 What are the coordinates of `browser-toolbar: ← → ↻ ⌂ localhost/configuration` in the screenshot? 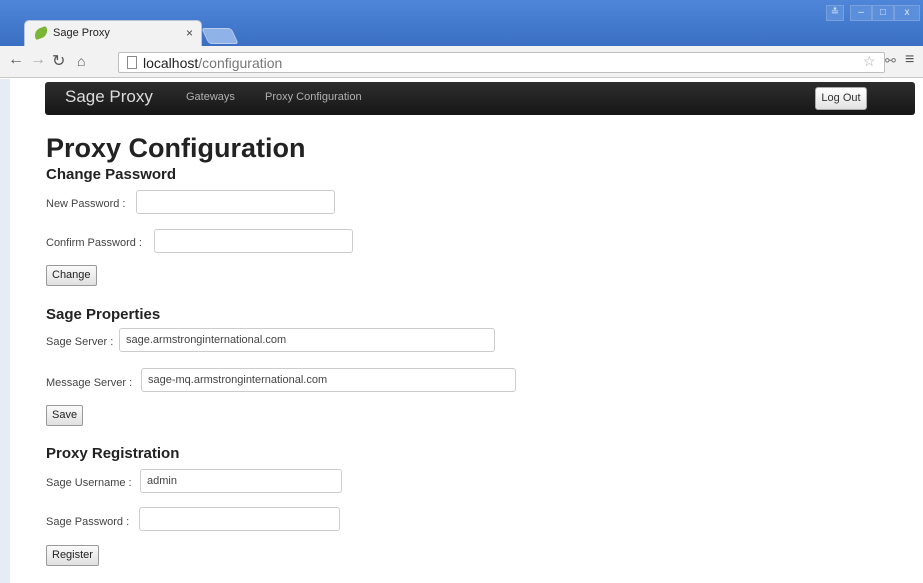 It's located at (461, 62).